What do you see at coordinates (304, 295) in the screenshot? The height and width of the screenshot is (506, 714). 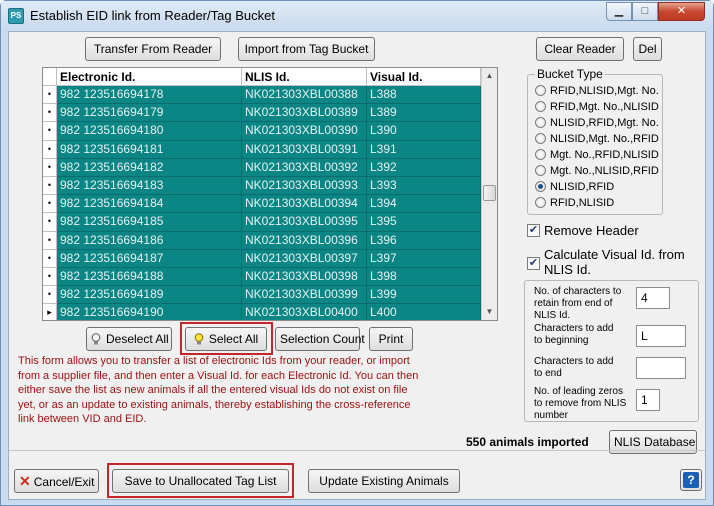 I see `cell-nlis-id: NK021303XBL00399` at bounding box center [304, 295].